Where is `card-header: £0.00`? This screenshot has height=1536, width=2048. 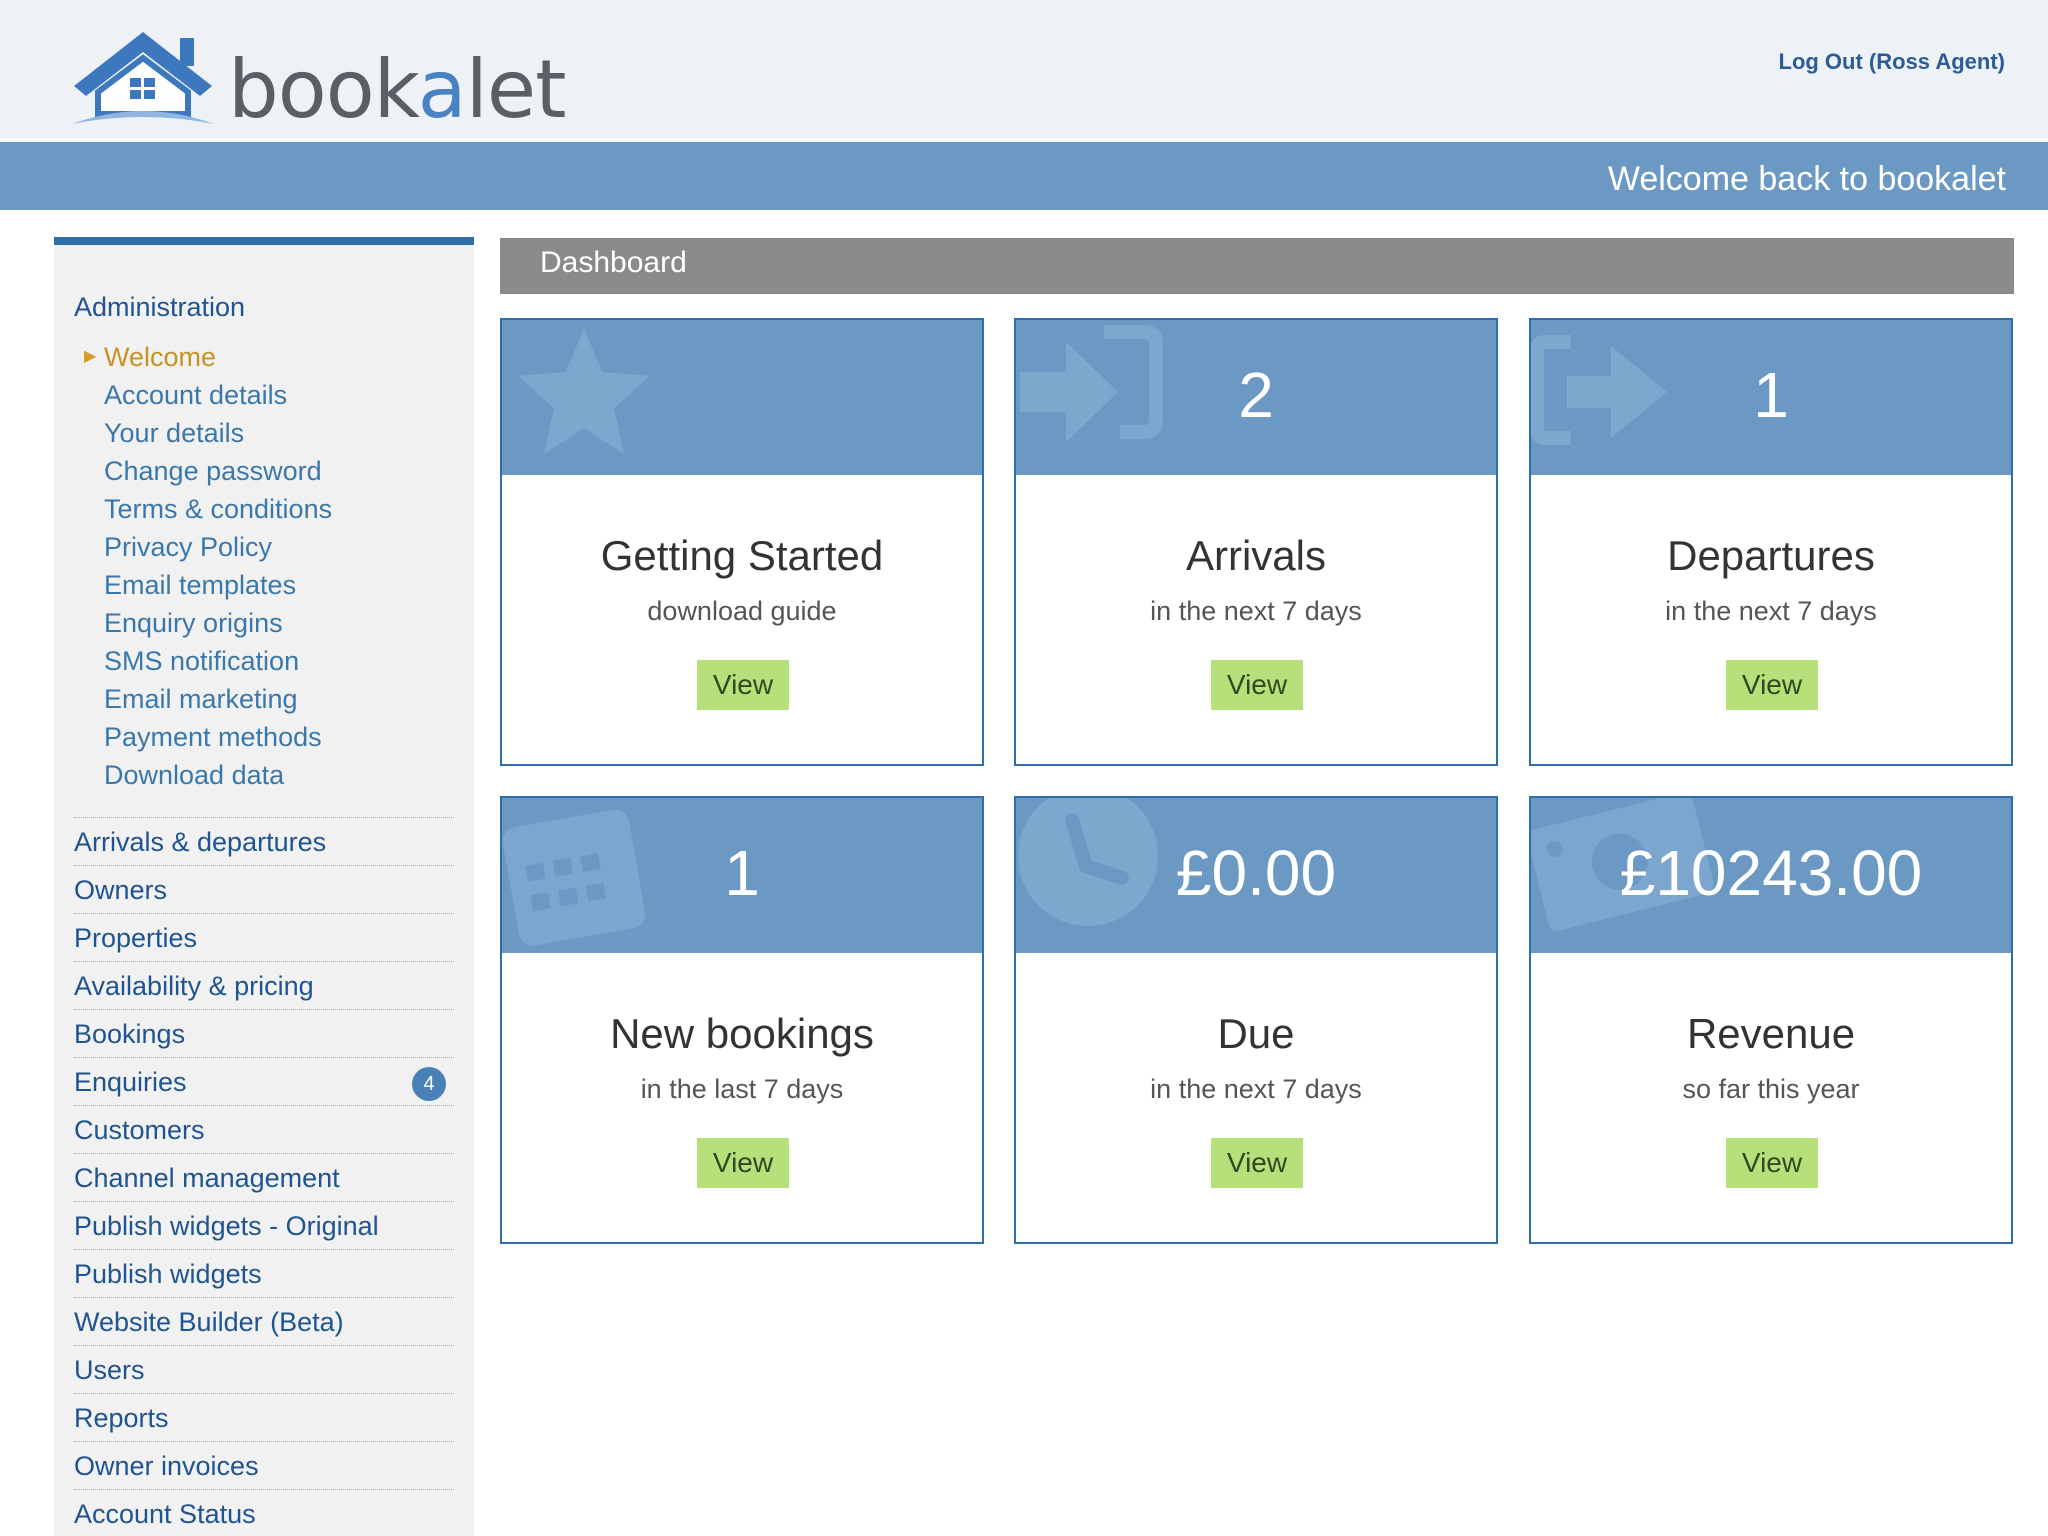 card-header: £0.00 is located at coordinates (1256, 875).